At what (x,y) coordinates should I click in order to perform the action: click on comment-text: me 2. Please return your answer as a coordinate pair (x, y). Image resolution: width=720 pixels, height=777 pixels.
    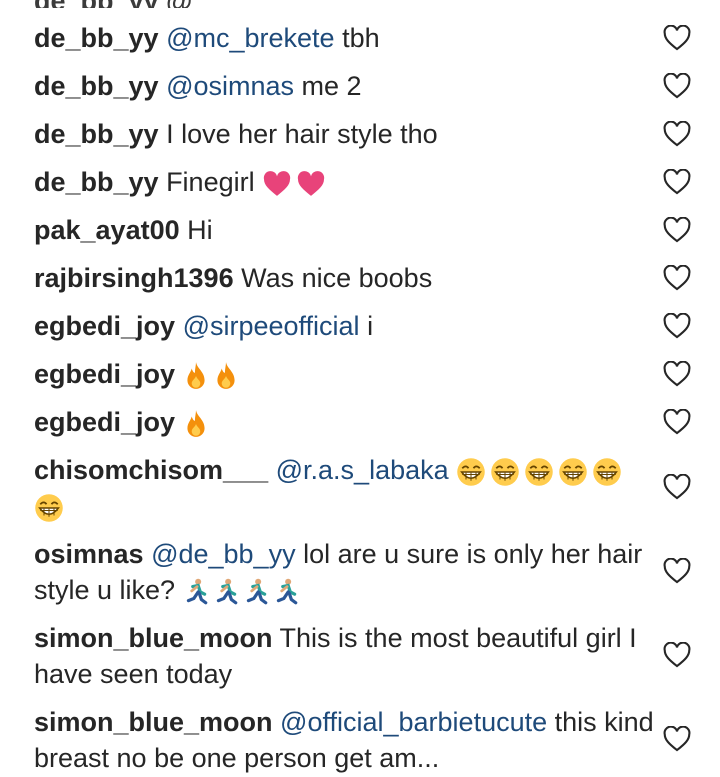
    Looking at the image, I should click on (328, 86).